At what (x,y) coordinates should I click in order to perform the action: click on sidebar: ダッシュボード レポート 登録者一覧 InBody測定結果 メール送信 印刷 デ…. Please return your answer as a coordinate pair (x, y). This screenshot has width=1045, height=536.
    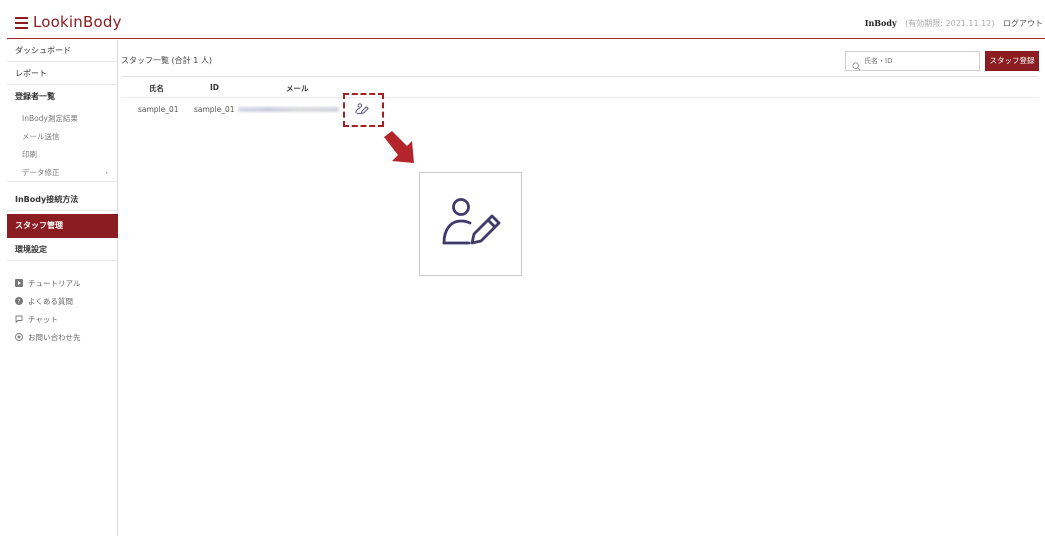
    Looking at the image, I should click on (62, 288).